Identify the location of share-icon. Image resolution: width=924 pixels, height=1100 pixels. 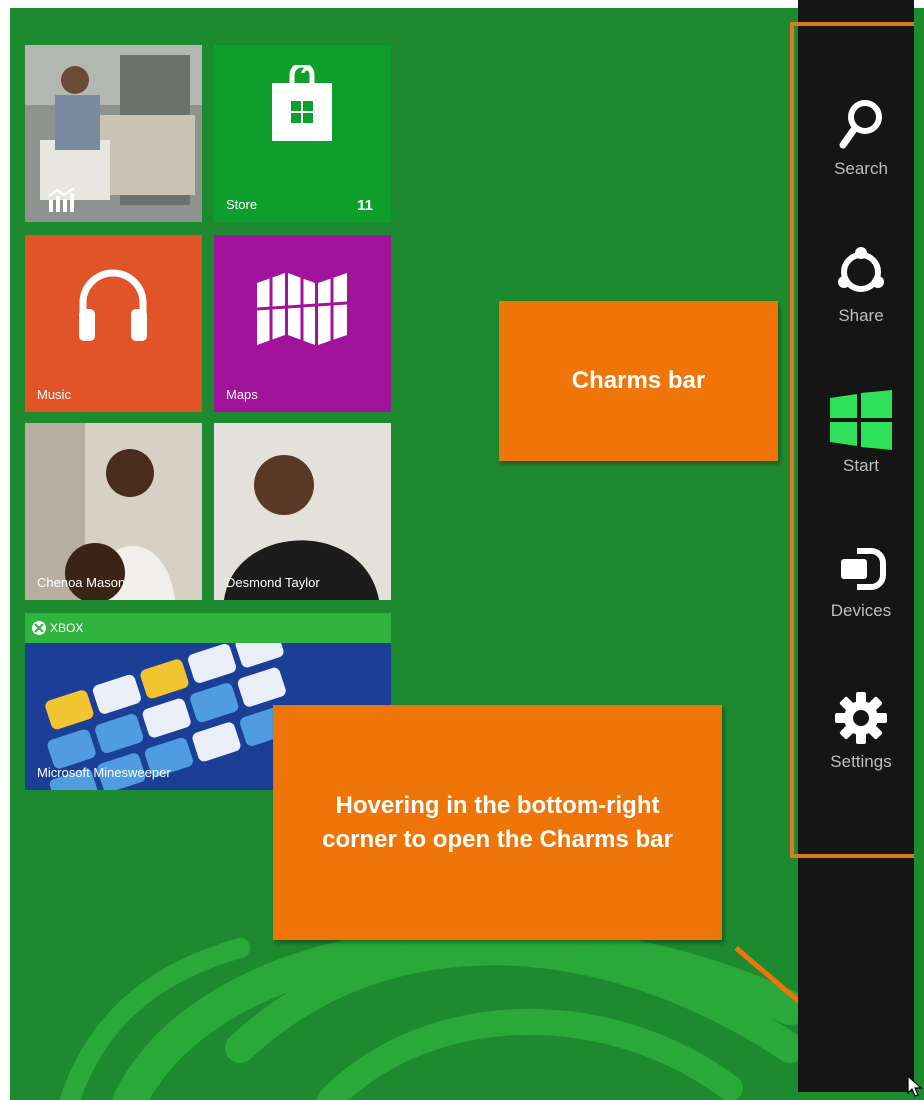
(861, 269).